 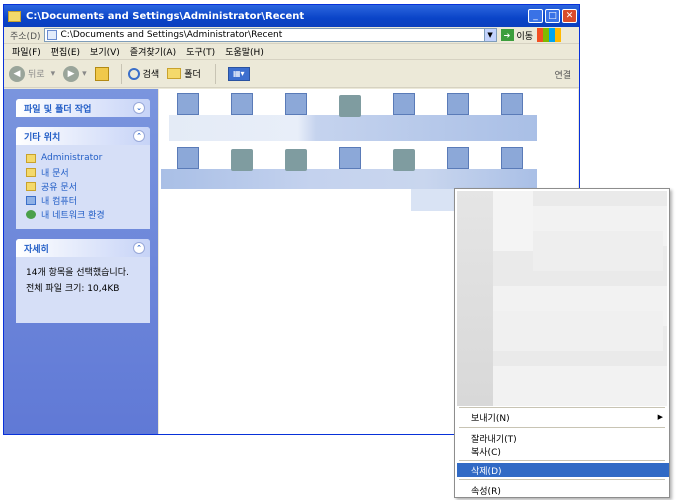 What do you see at coordinates (73, 289) in the screenshot?
I see `details-total-size: 전체 파일 크기: 10,4KB` at bounding box center [73, 289].